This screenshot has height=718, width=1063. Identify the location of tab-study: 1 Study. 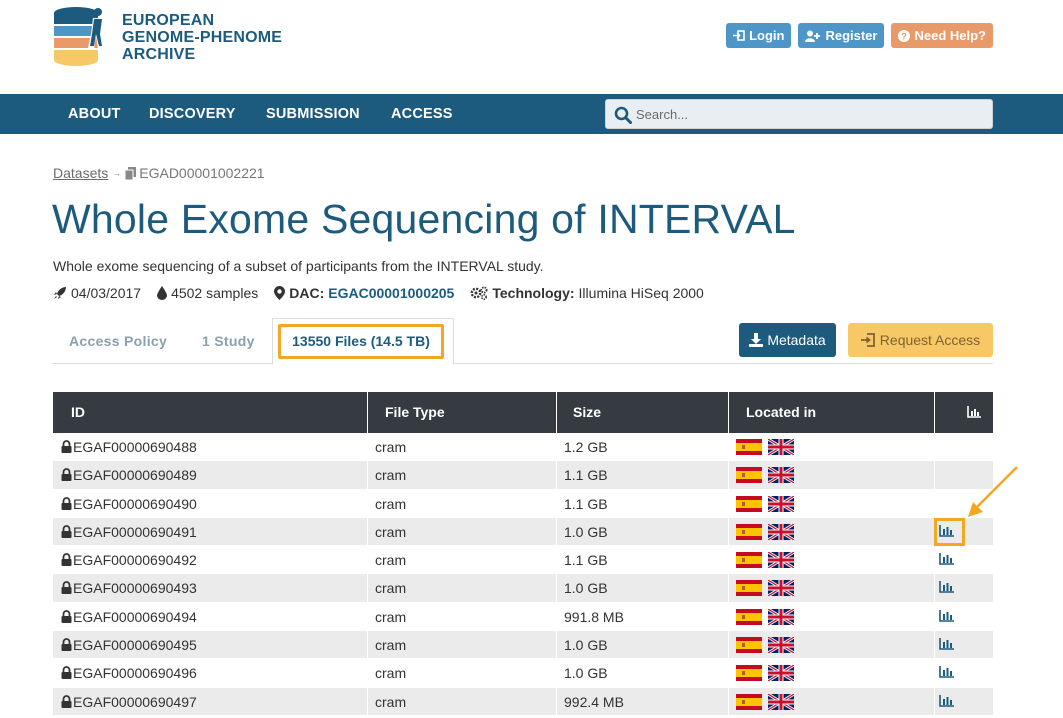
(228, 341).